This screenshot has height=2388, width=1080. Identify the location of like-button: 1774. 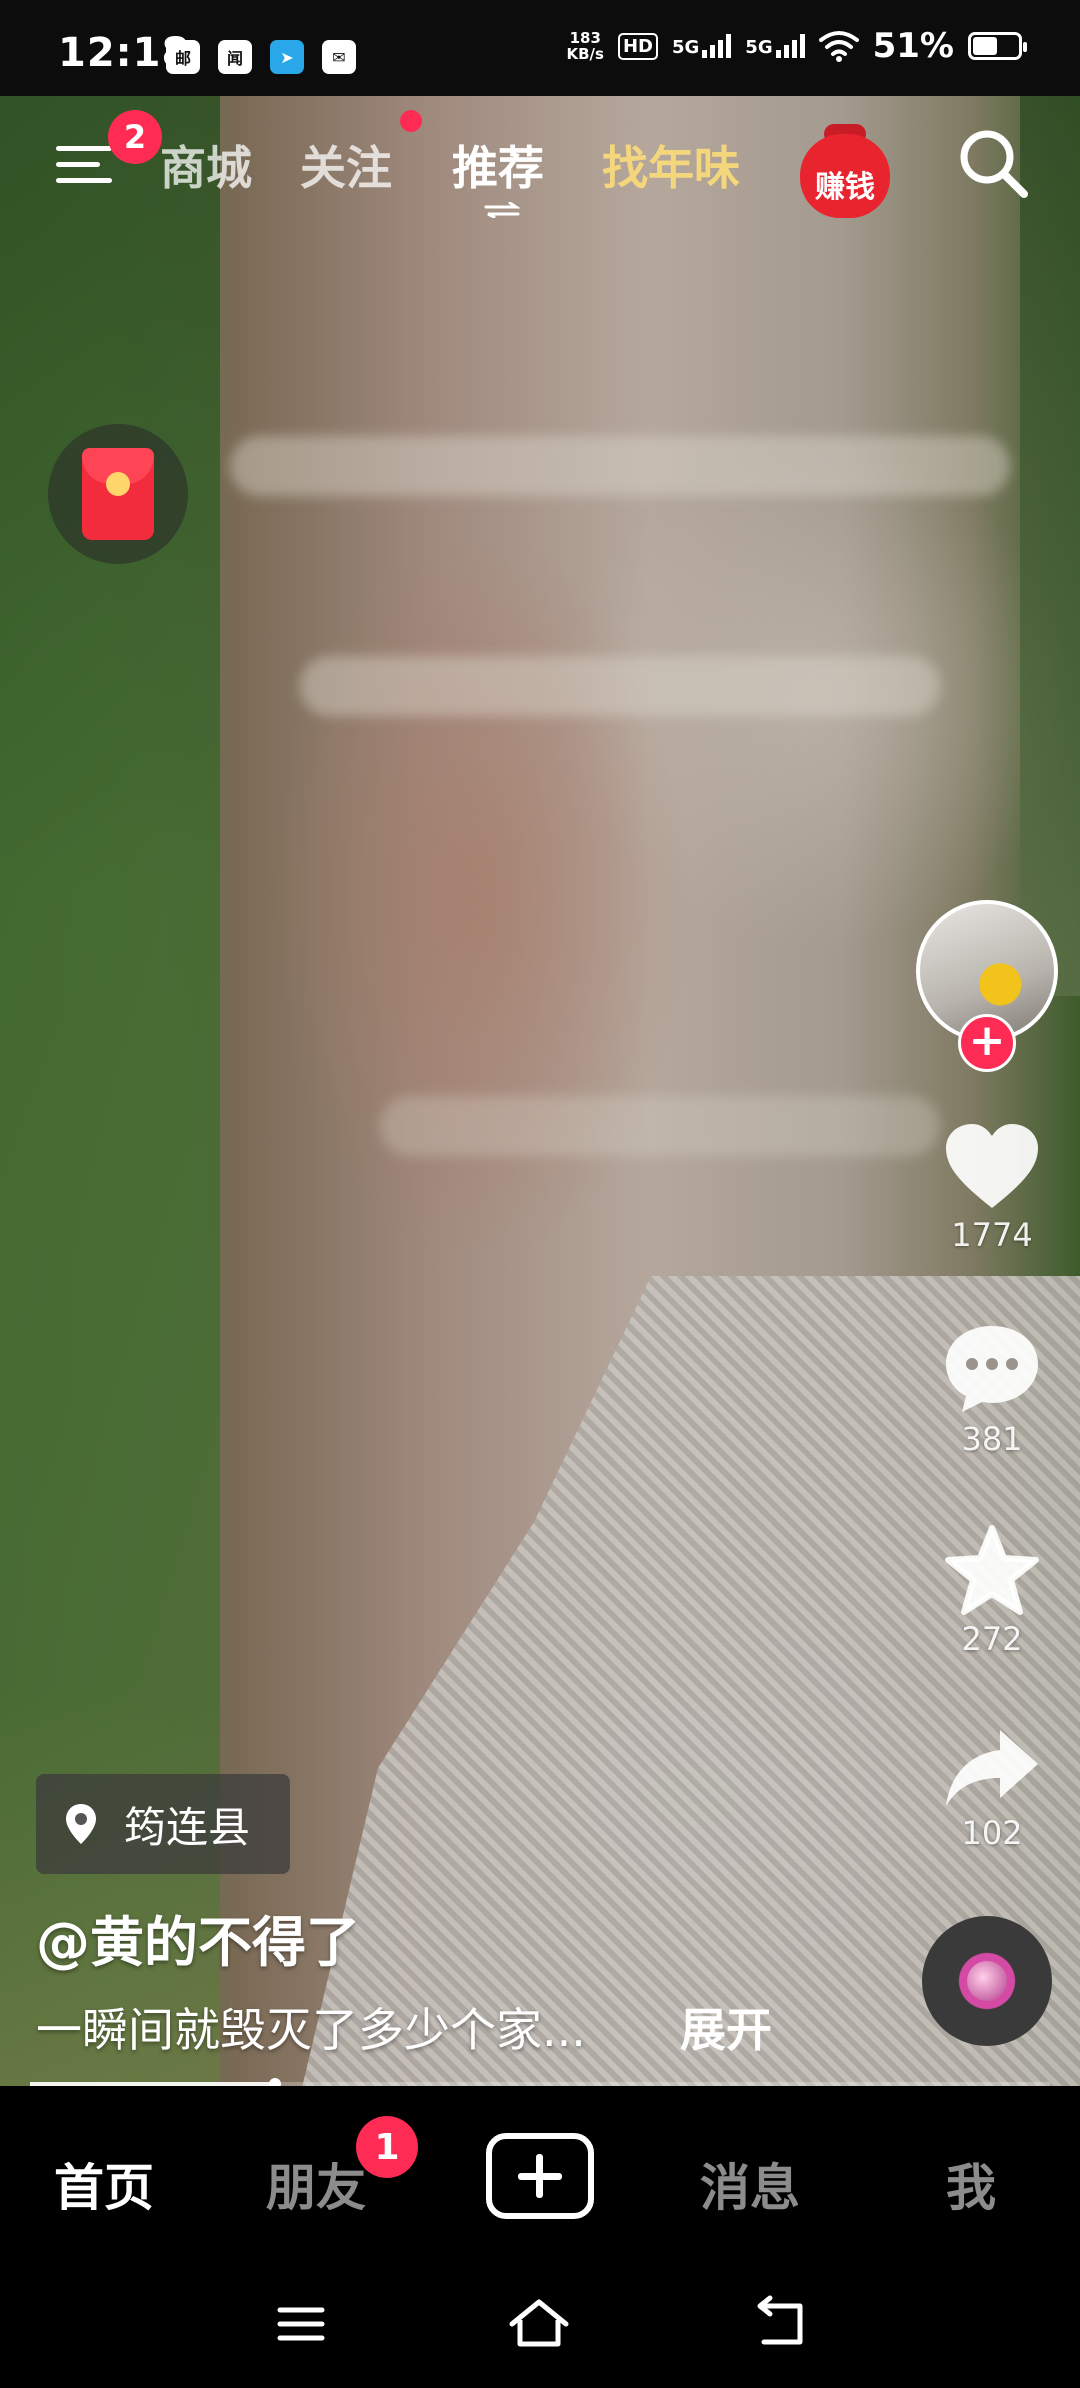
(992, 1188).